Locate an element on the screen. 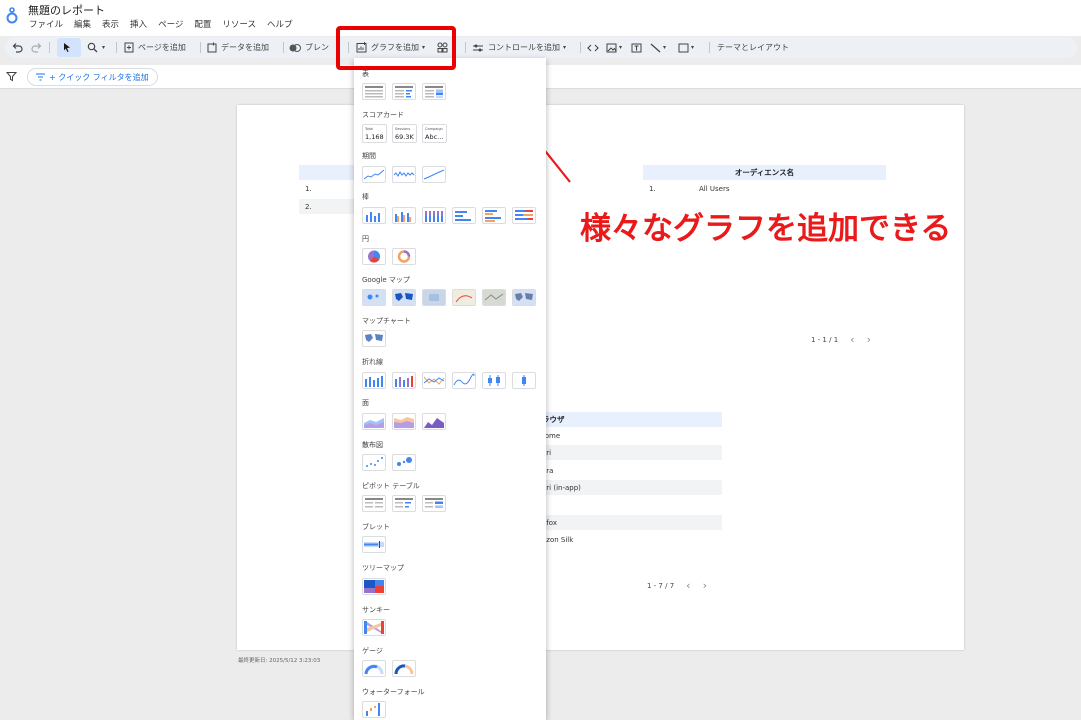  section-scatter: 散布図 is located at coordinates (372, 445).